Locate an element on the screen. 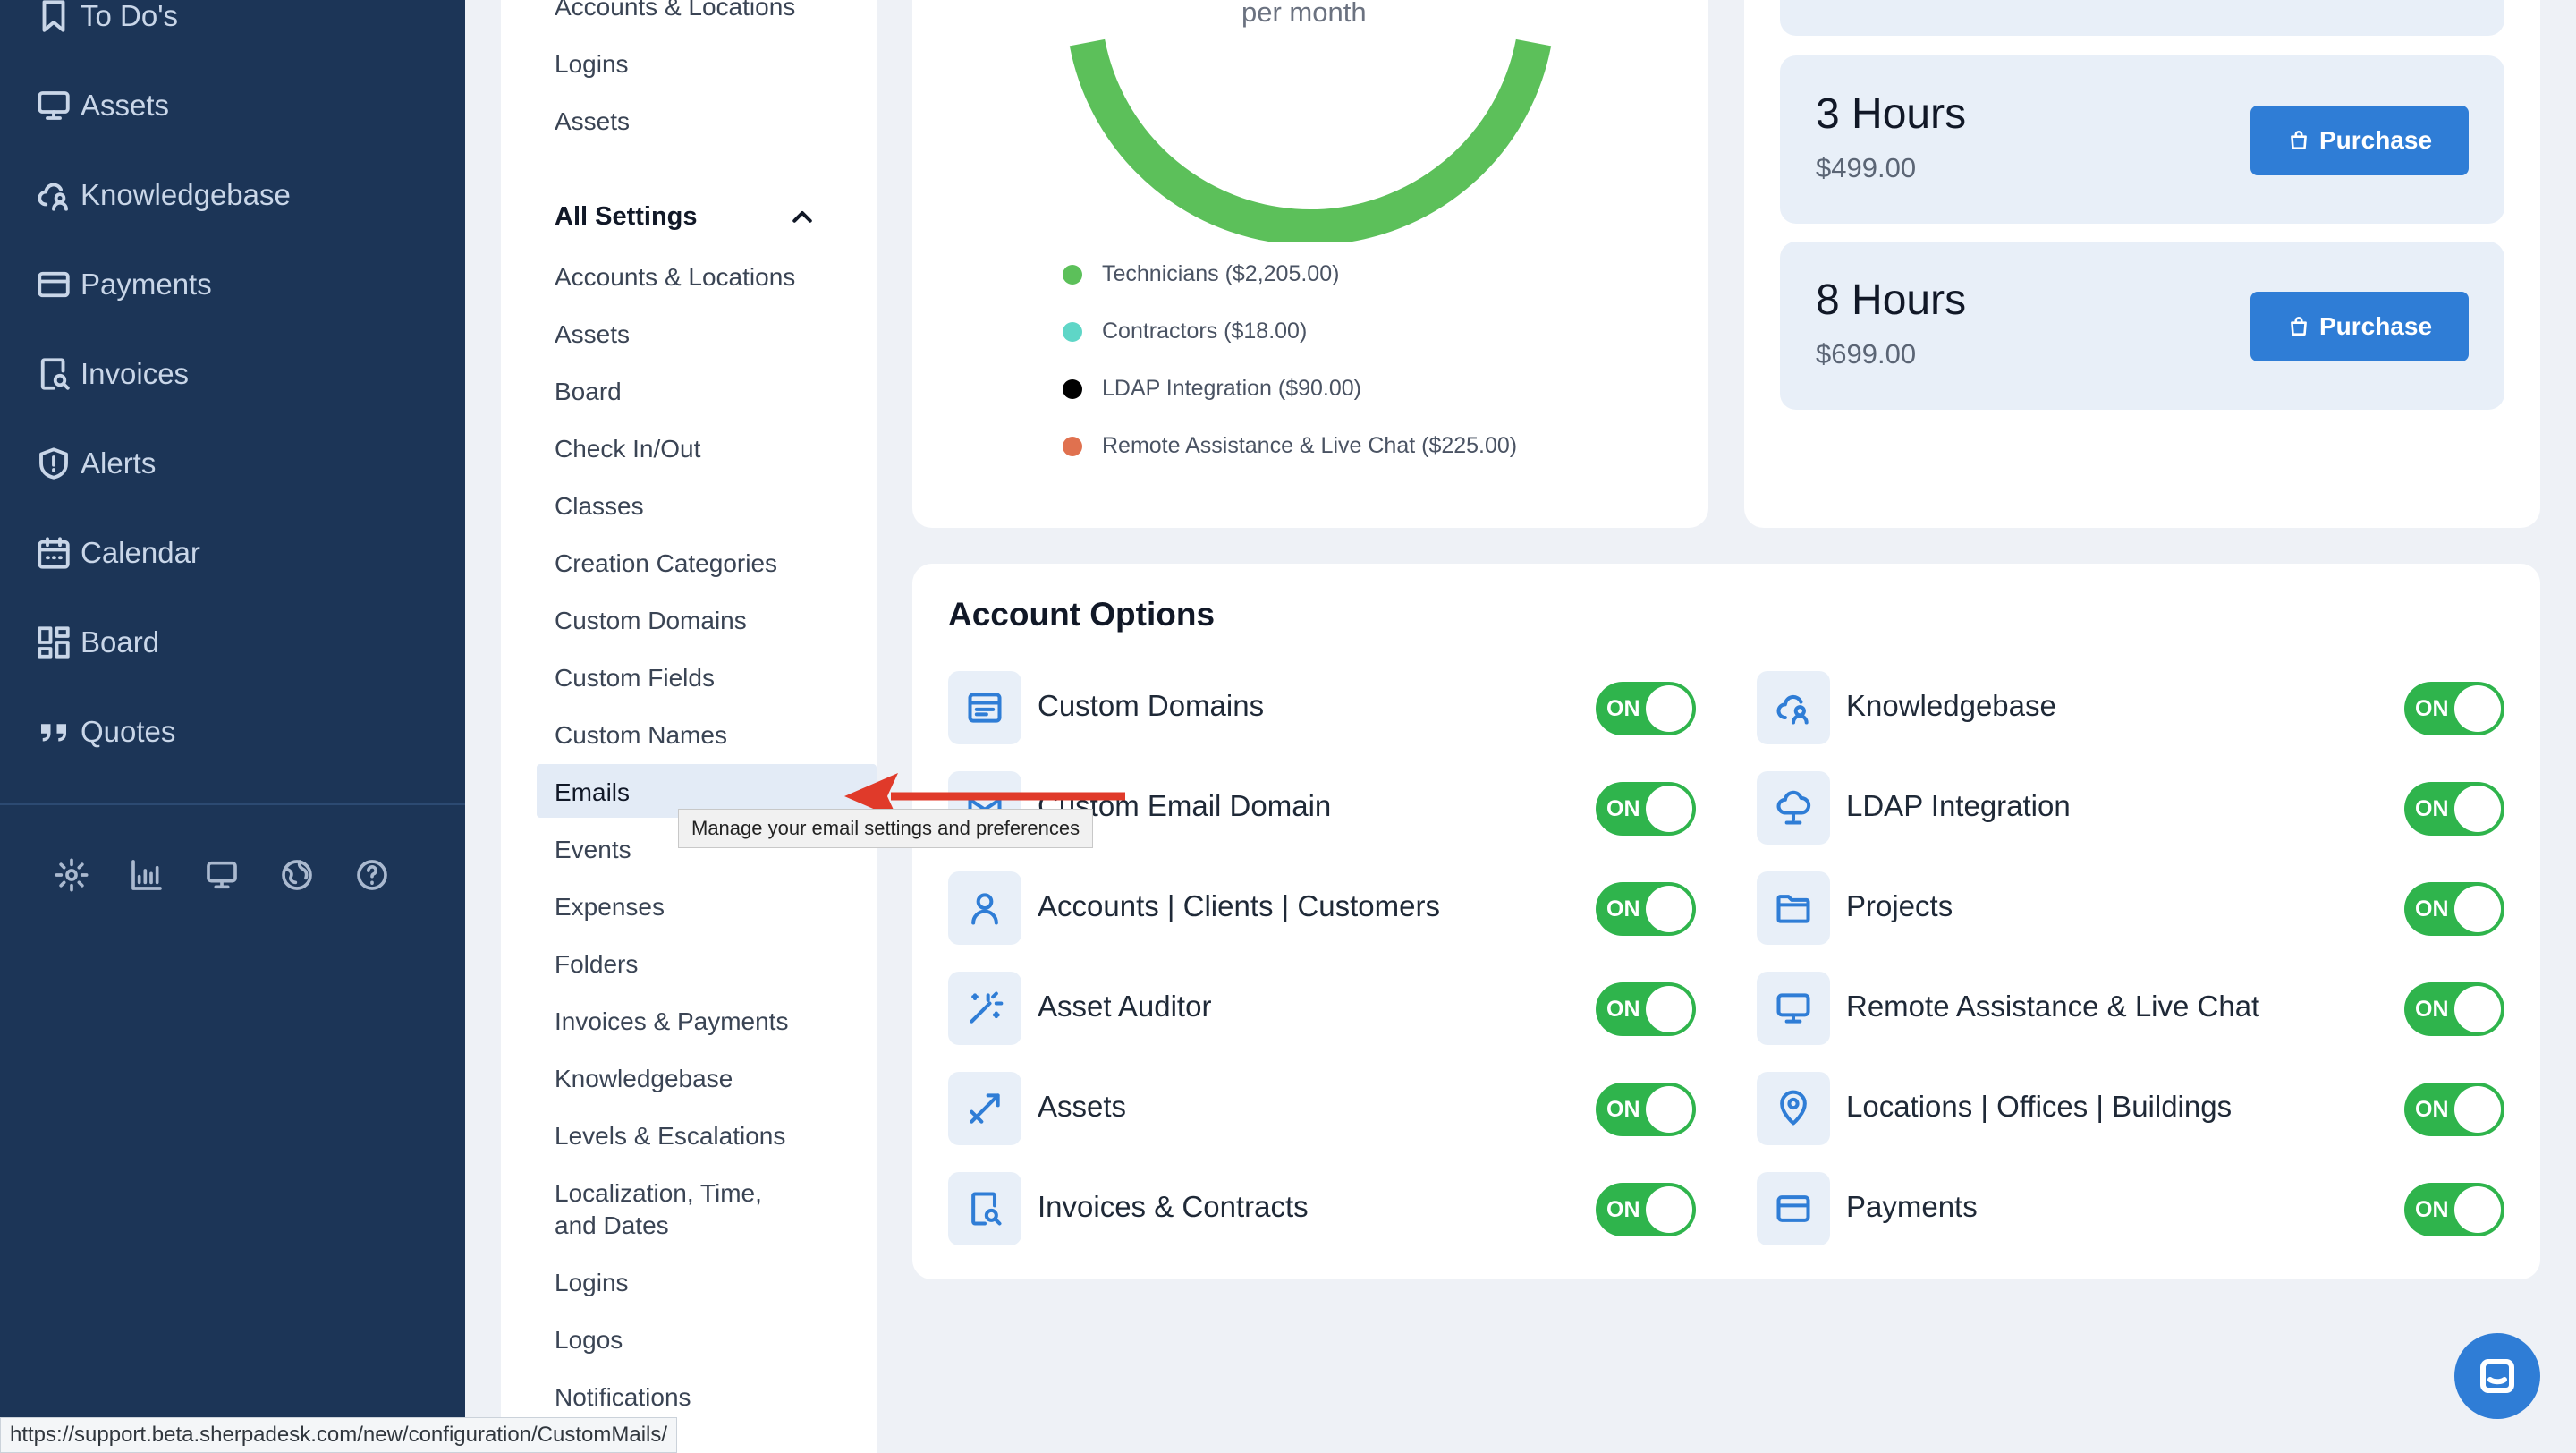 The width and height of the screenshot is (2576, 1453). menu-link-invoices-payments: Invoices & Payments is located at coordinates (671, 1021).